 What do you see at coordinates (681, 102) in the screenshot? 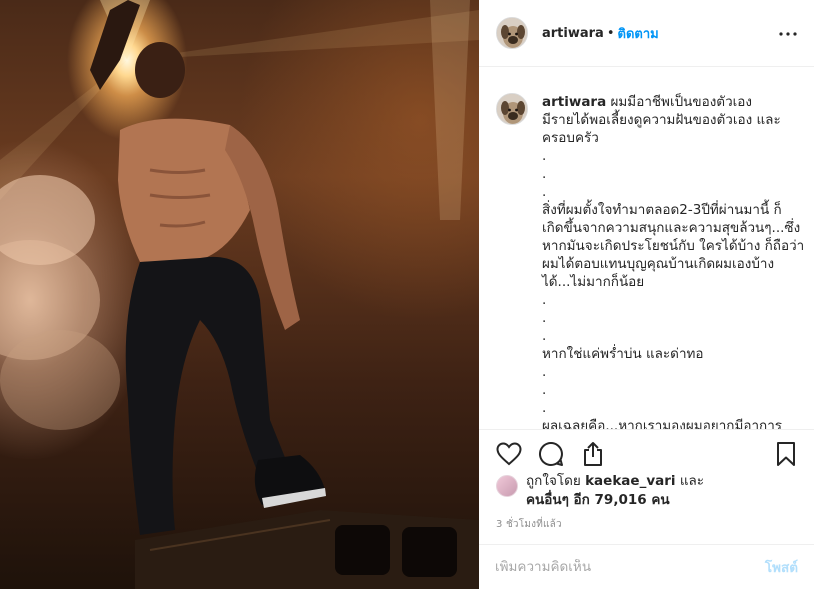
I see `caption-line-text: ผมมีอาชีพเป็นของตัวเอง` at bounding box center [681, 102].